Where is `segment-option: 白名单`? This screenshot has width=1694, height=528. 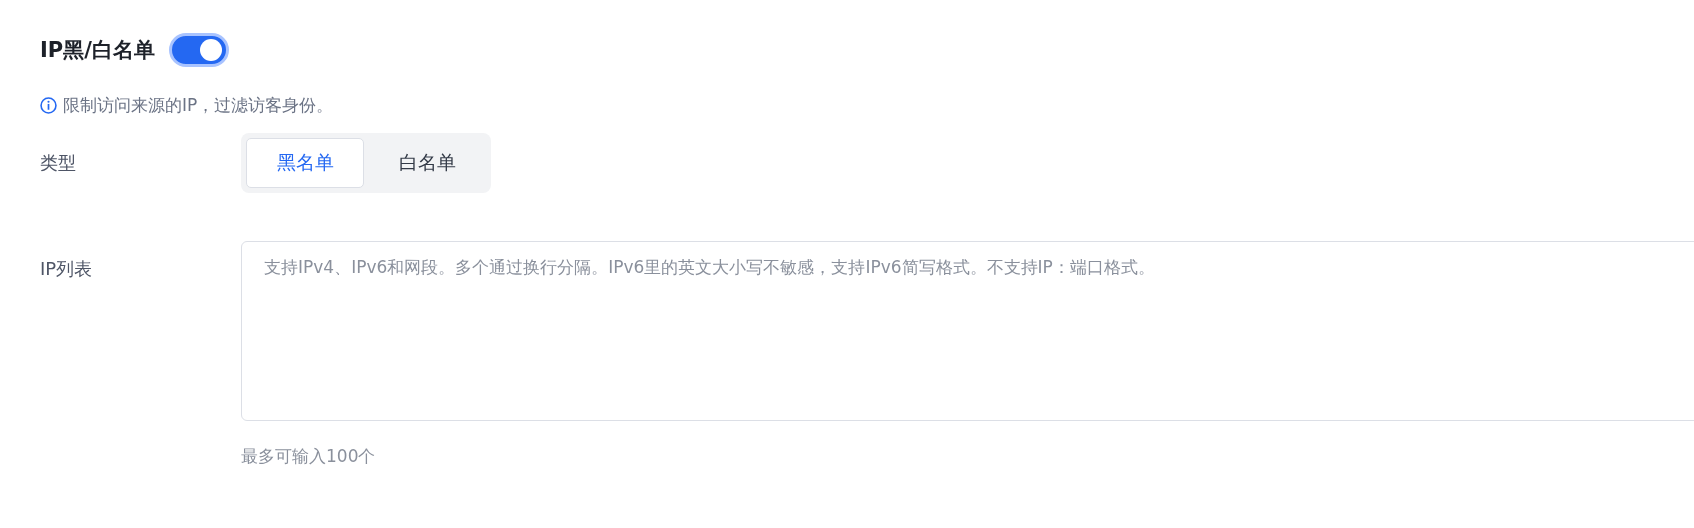 segment-option: 白名单 is located at coordinates (427, 163).